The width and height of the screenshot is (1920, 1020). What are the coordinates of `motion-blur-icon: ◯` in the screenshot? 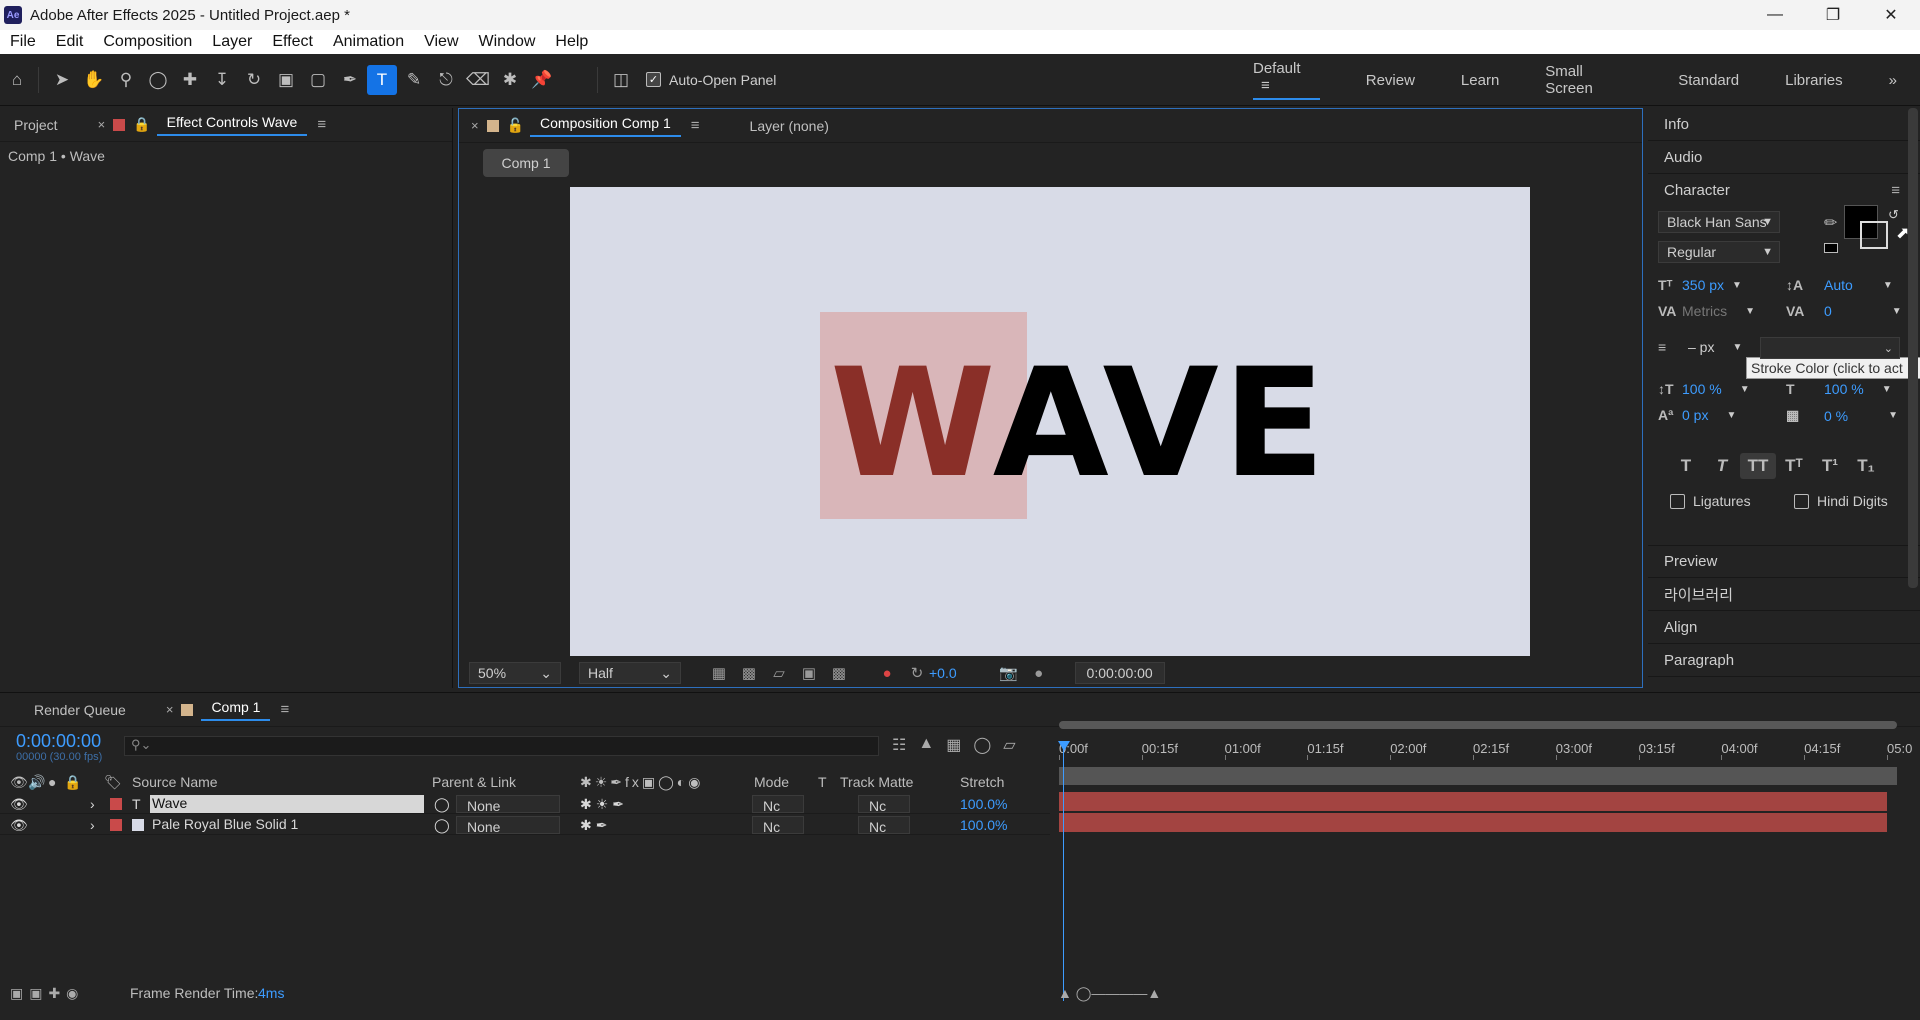 It's located at (982, 745).